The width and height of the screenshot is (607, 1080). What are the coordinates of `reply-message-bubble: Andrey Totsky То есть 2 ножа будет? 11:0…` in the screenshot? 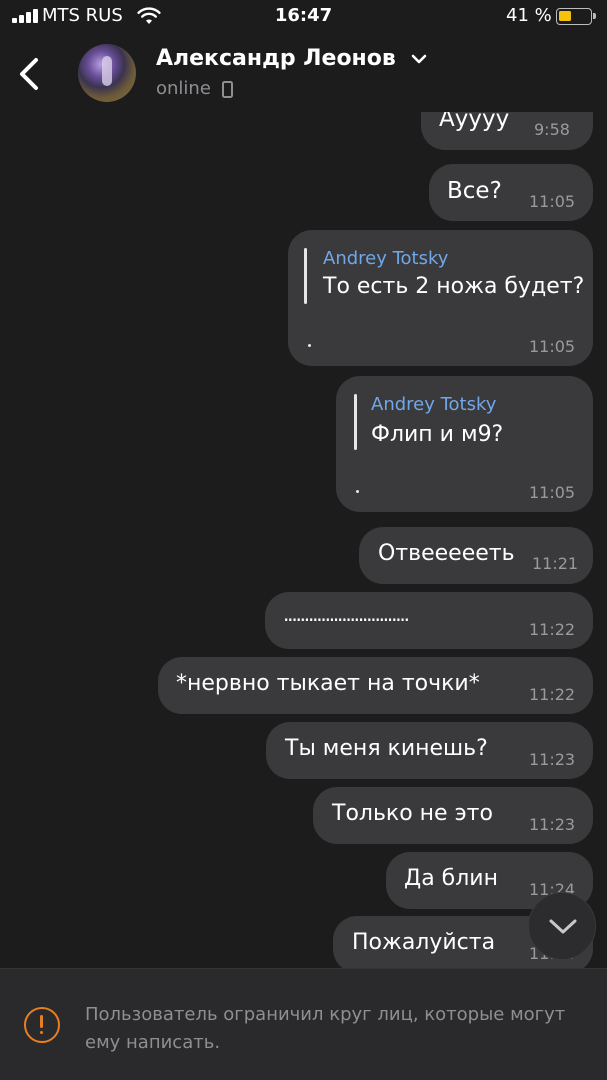 It's located at (440, 298).